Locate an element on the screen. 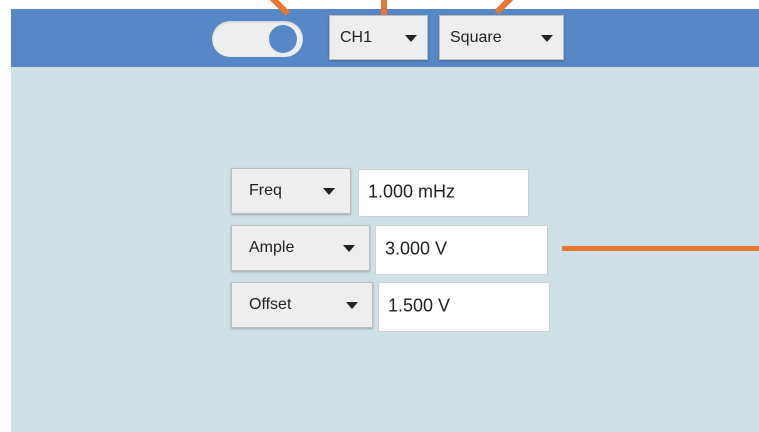  top-toolbar: CH1 Square is located at coordinates (385, 38).